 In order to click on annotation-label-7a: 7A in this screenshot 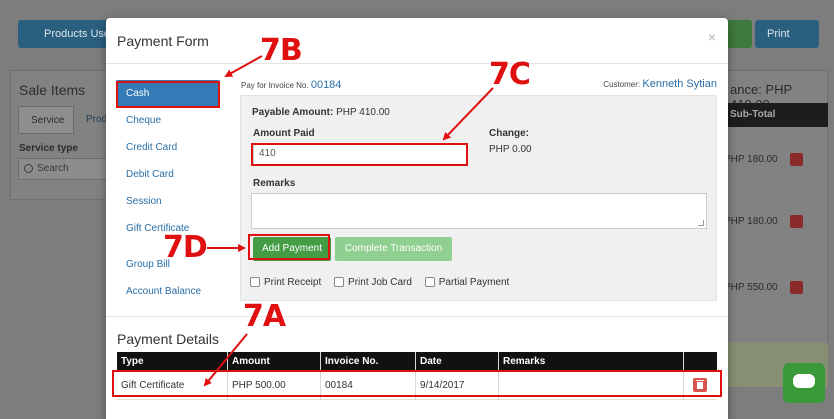, I will do `click(264, 316)`.